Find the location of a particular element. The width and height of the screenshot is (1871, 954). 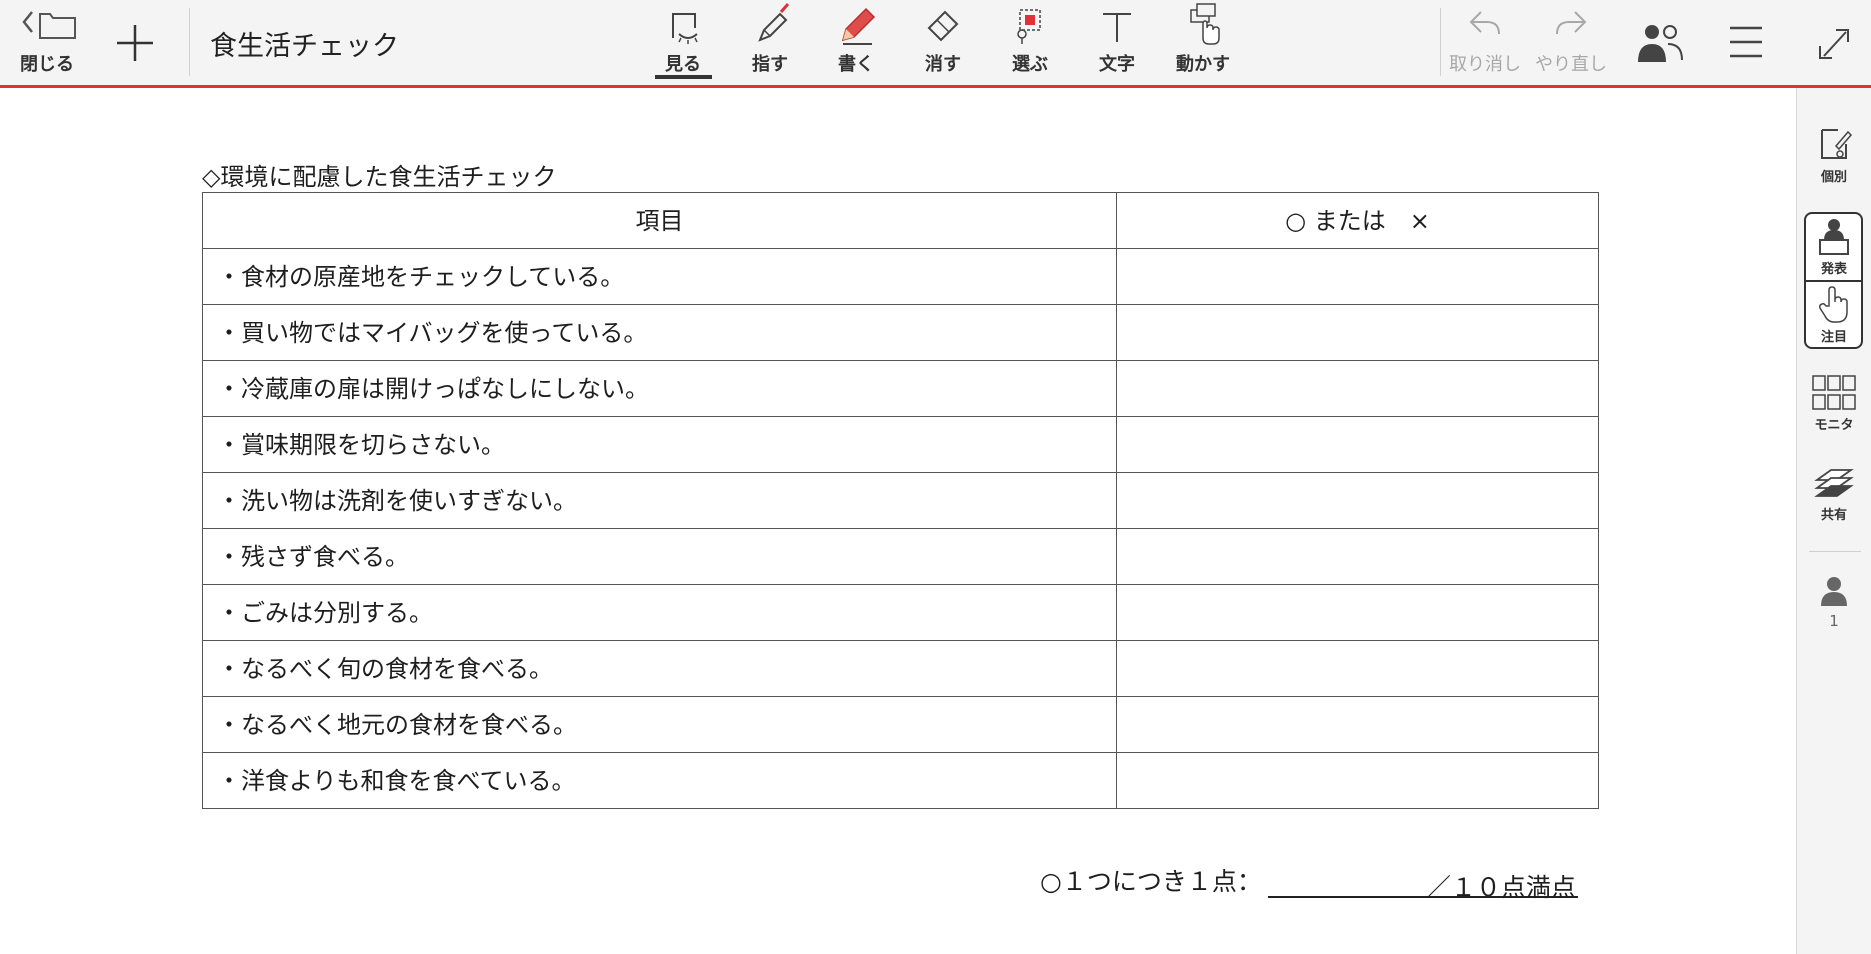

user-count-button: 1 is located at coordinates (1834, 602).